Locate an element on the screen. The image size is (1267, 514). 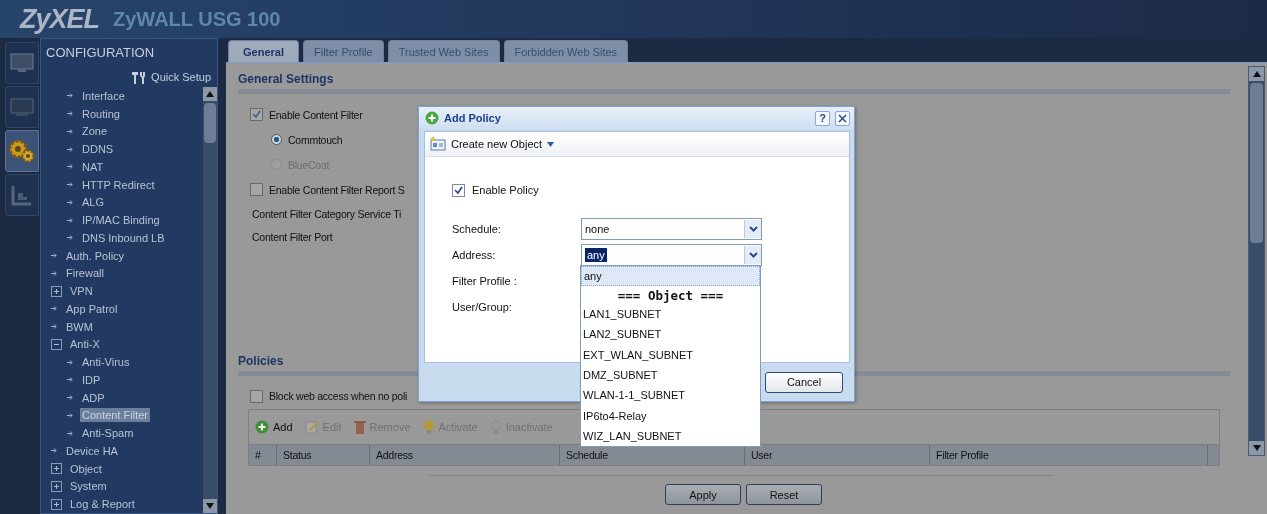
brand-logo: ZyXEL is located at coordinates (60, 19).